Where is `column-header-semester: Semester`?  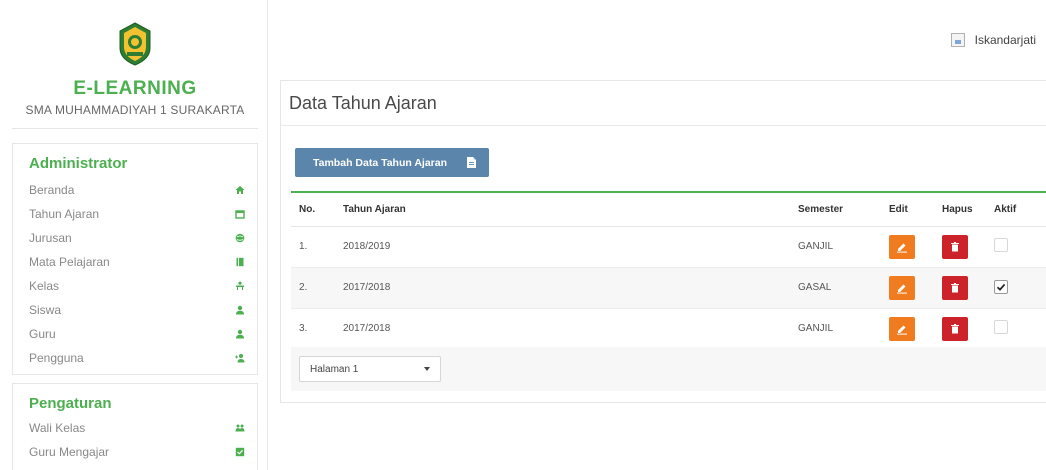 column-header-semester: Semester is located at coordinates (843, 210).